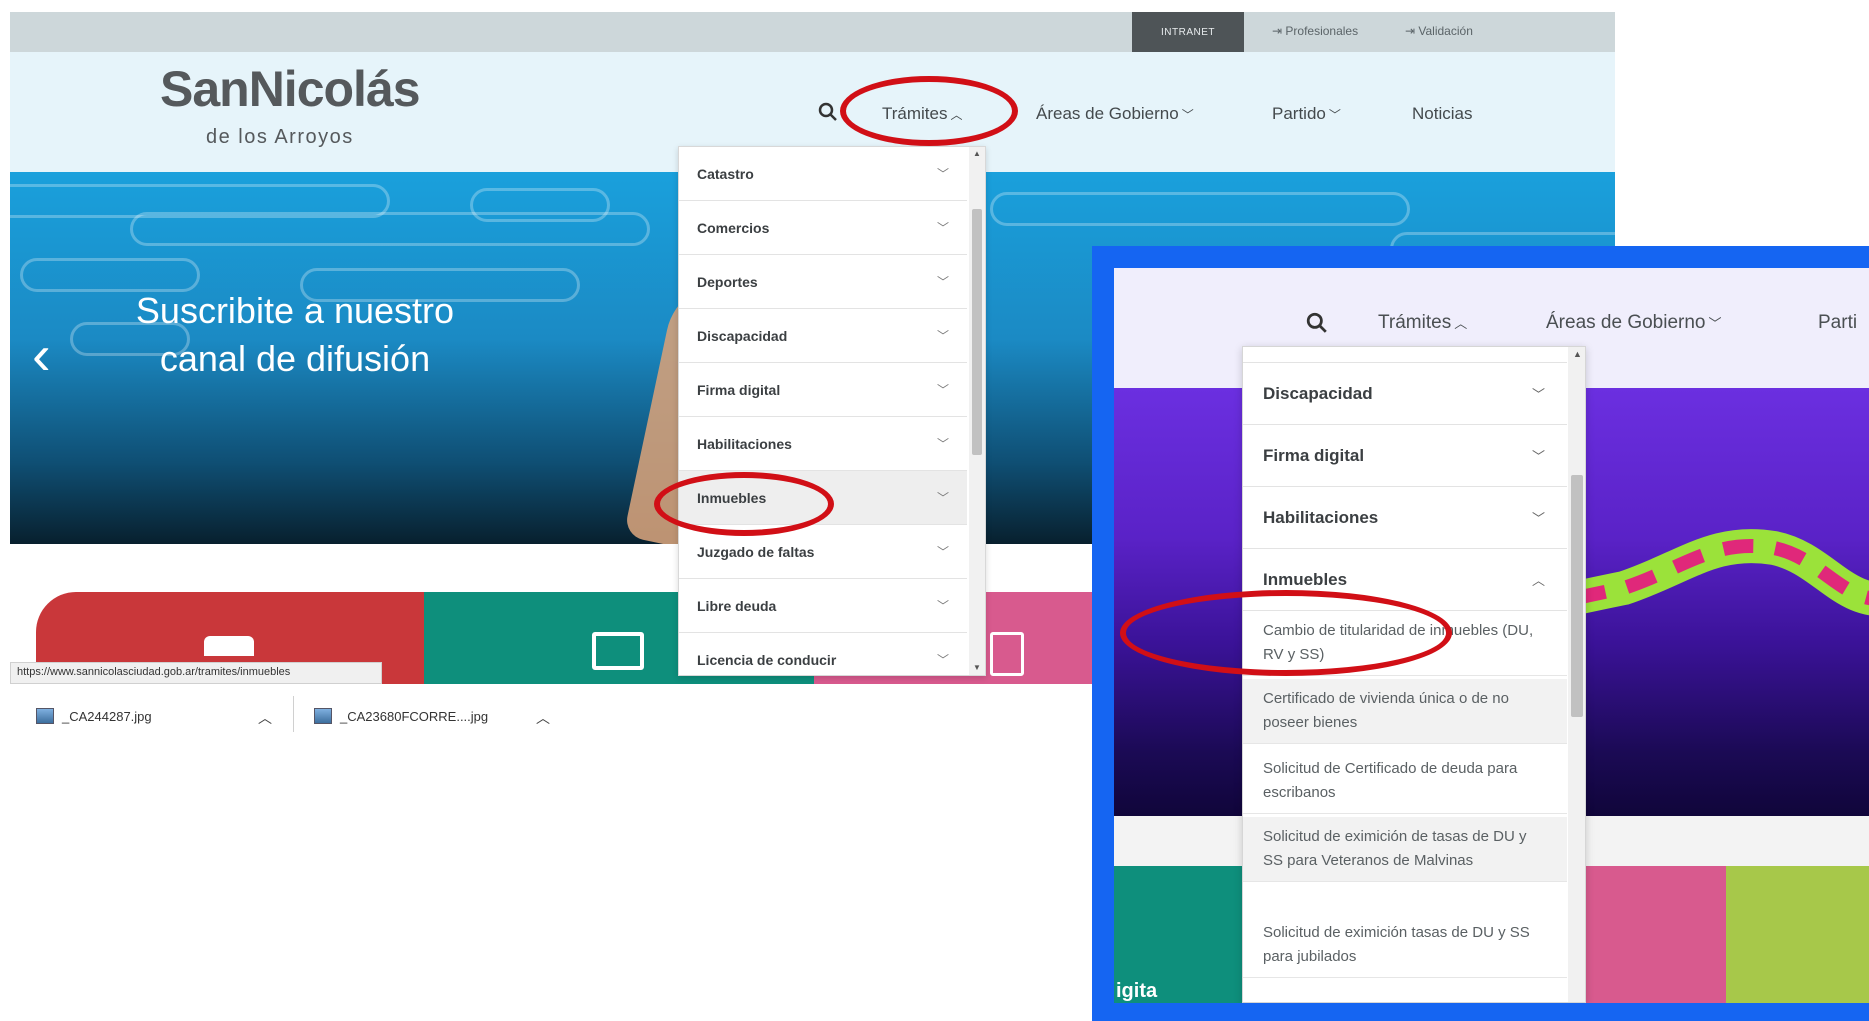 The width and height of the screenshot is (1869, 1021). What do you see at coordinates (823, 606) in the screenshot?
I see `dropdown-item-libre-deuda: Libre deuda ﹀` at bounding box center [823, 606].